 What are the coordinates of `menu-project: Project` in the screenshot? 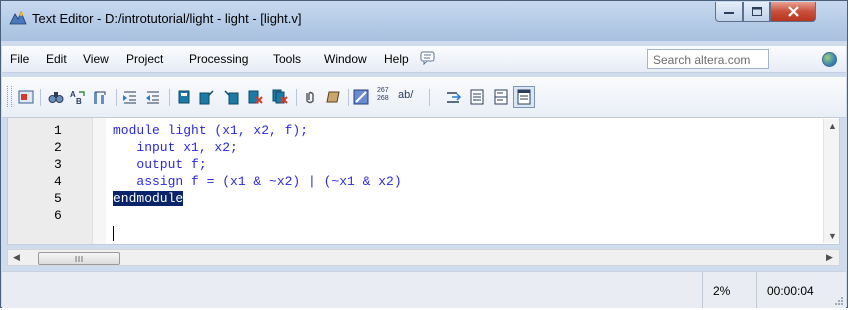 It's located at (144, 59).